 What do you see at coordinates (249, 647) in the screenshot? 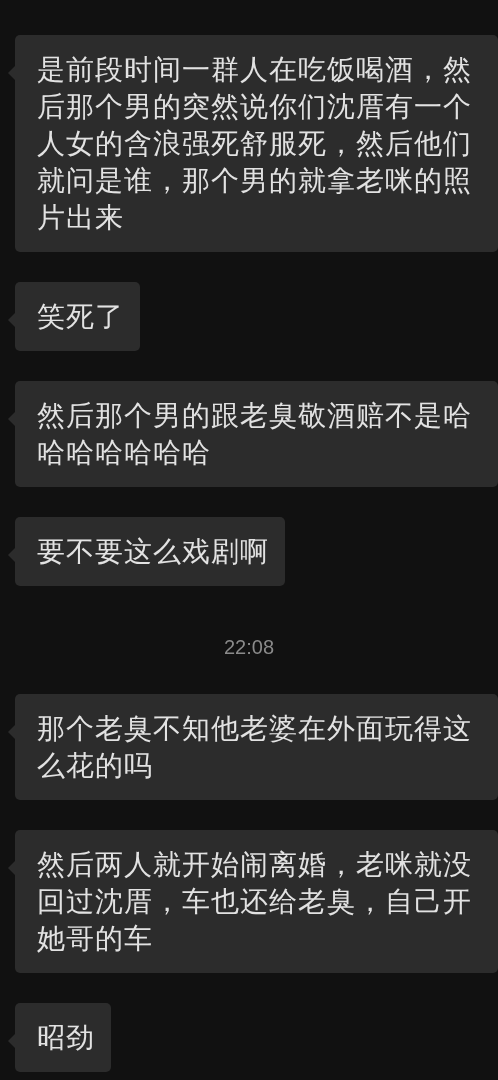
I see `timestamp: 22:08` at bounding box center [249, 647].